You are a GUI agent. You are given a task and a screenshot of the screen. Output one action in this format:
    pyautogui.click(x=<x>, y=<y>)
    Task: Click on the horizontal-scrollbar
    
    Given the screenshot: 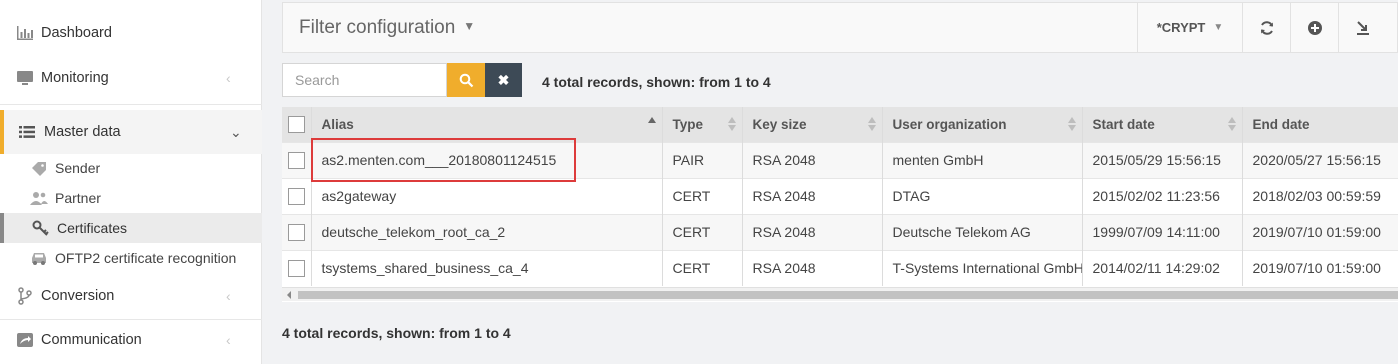 What is the action you would take?
    pyautogui.click(x=840, y=294)
    